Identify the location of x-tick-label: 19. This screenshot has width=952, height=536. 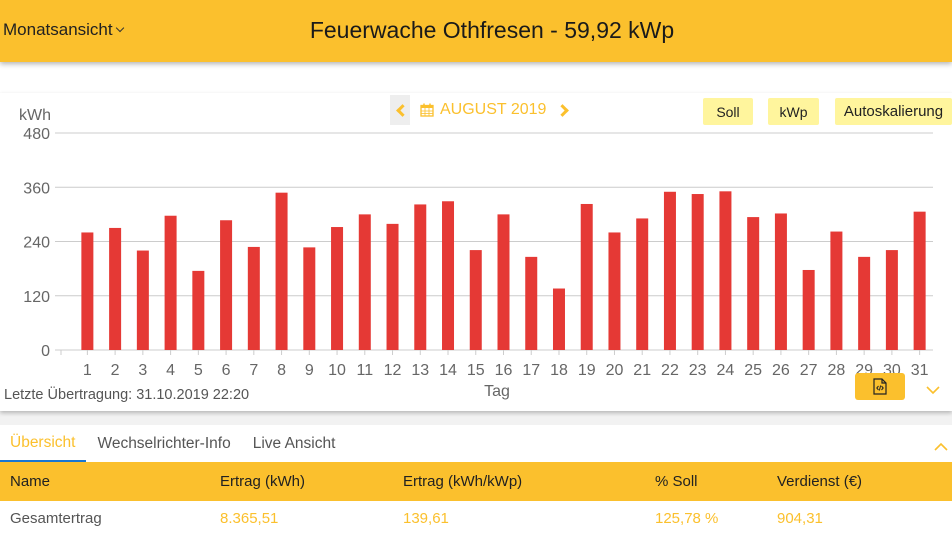
(587, 370).